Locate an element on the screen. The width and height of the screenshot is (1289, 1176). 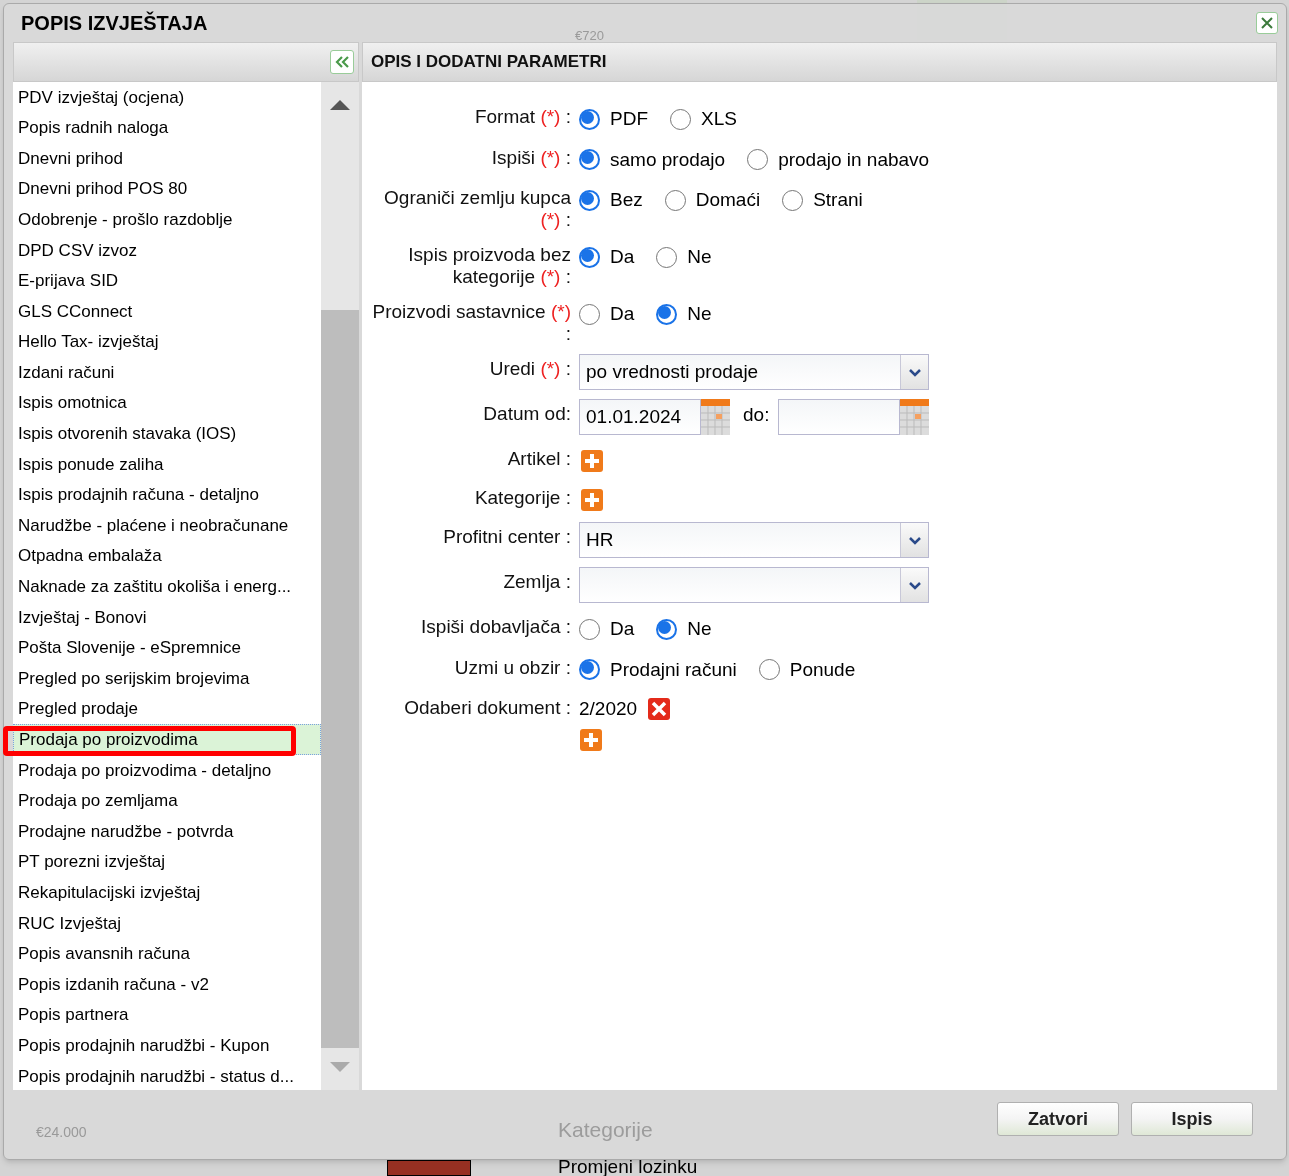
option-label: Domaći is located at coordinates (728, 200).